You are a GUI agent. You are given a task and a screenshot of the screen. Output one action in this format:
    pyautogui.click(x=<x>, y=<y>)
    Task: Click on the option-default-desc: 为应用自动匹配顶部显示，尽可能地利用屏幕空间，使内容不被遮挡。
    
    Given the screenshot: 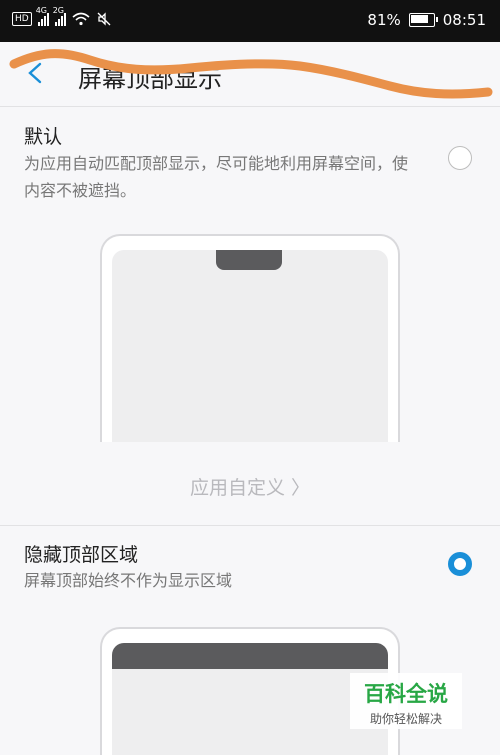 What is the action you would take?
    pyautogui.click(x=216, y=177)
    